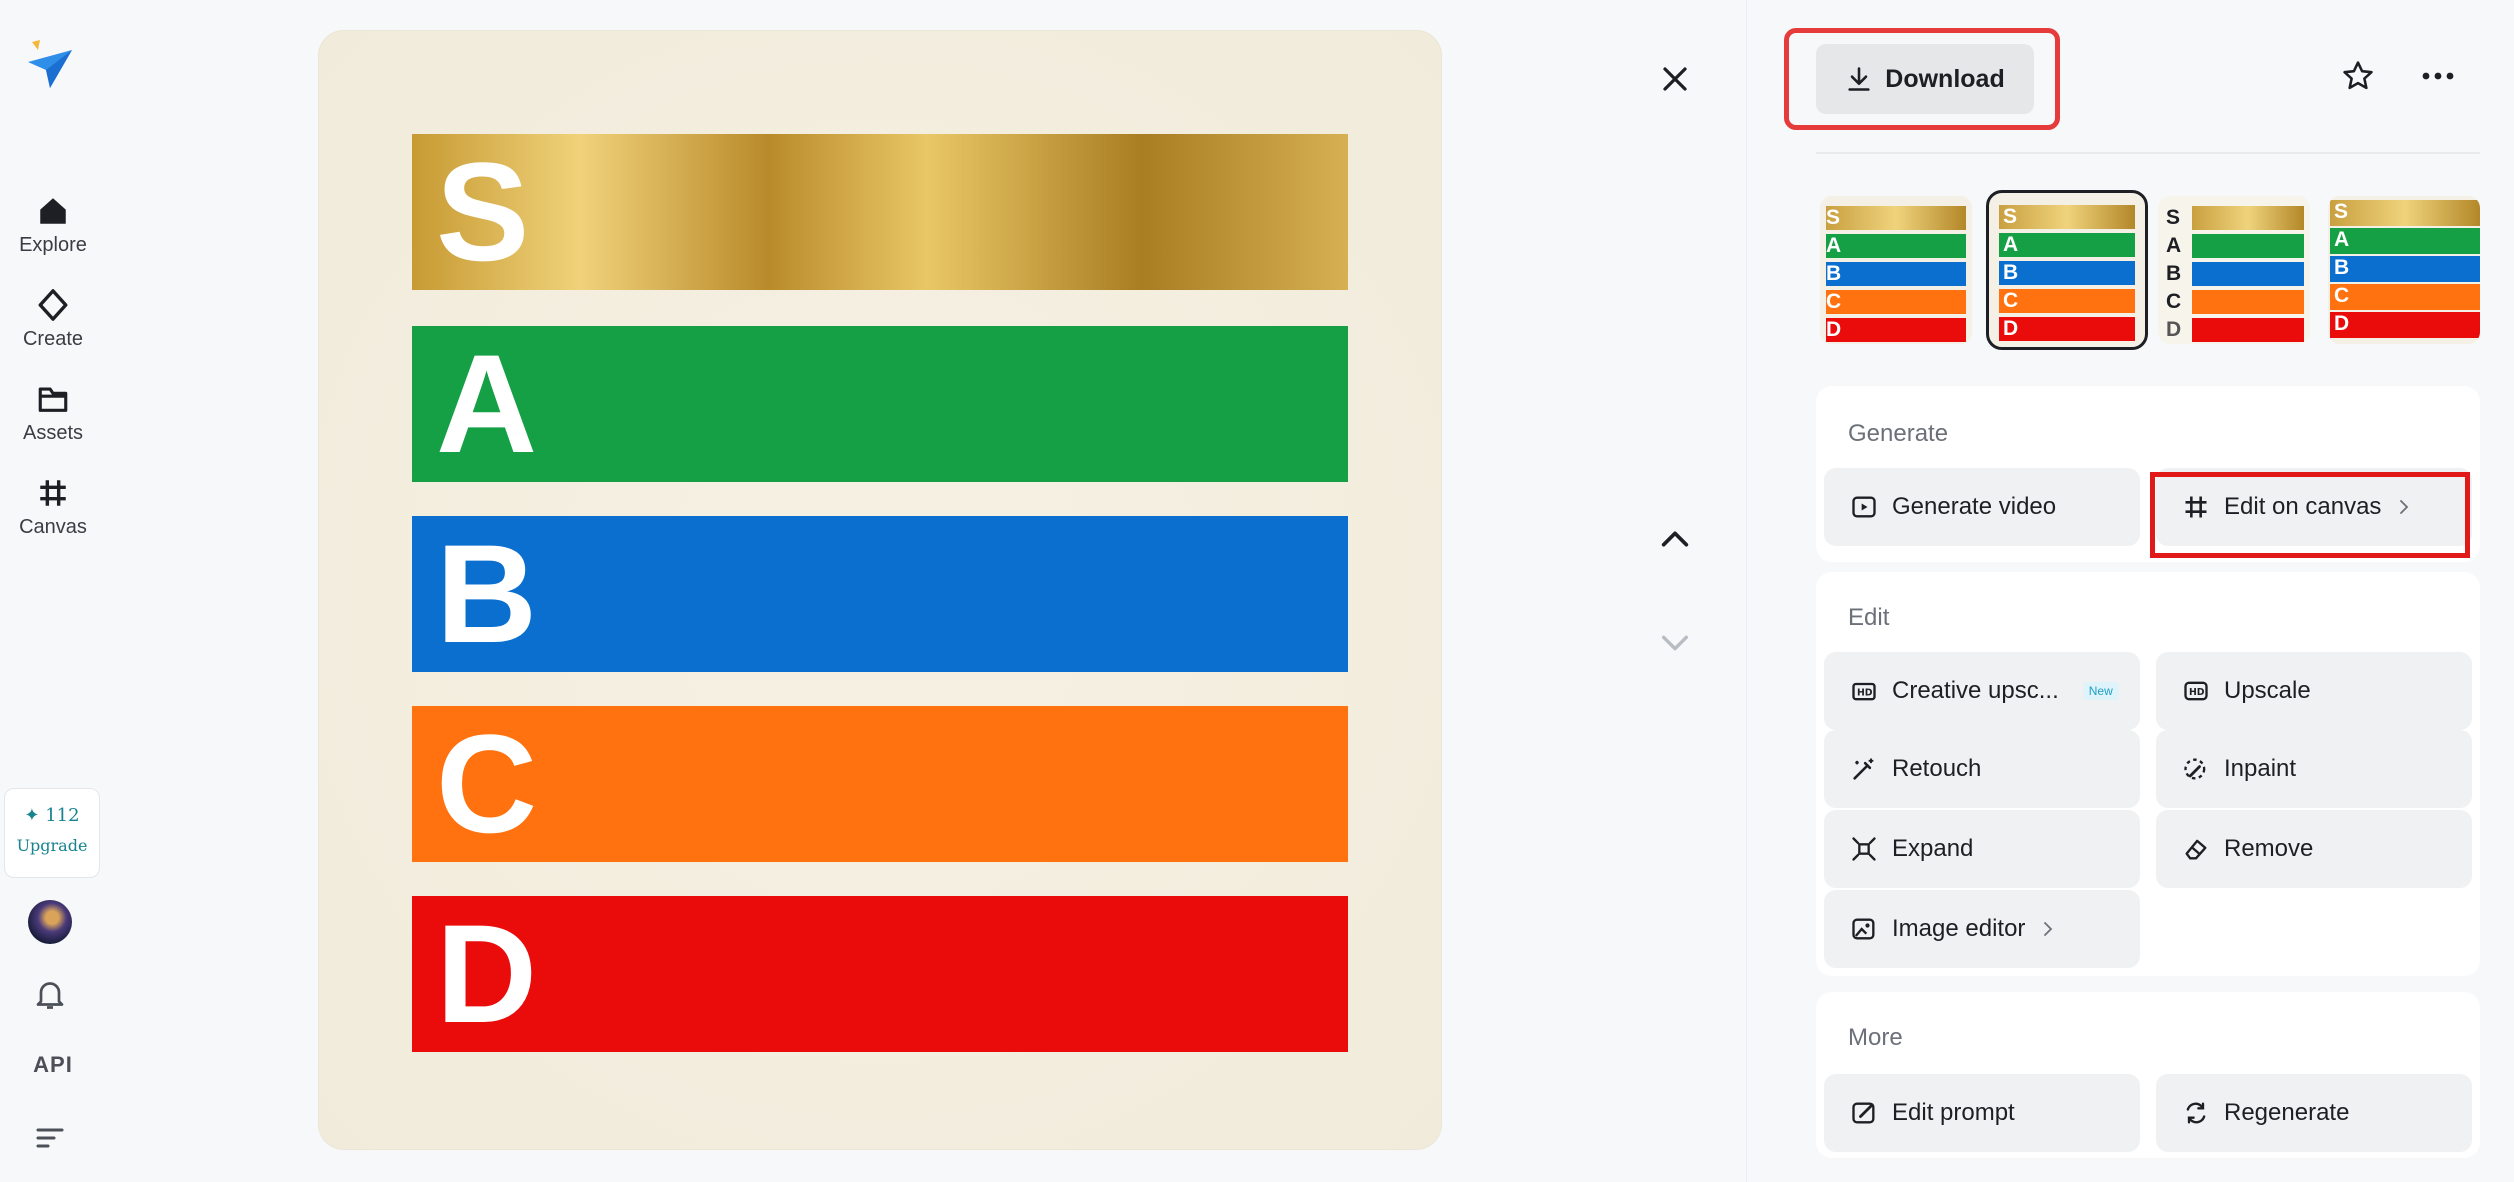 Image resolution: width=2514 pixels, height=1182 pixels. Describe the element at coordinates (53, 245) in the screenshot. I see `sidebar-item-label: Explore` at that location.